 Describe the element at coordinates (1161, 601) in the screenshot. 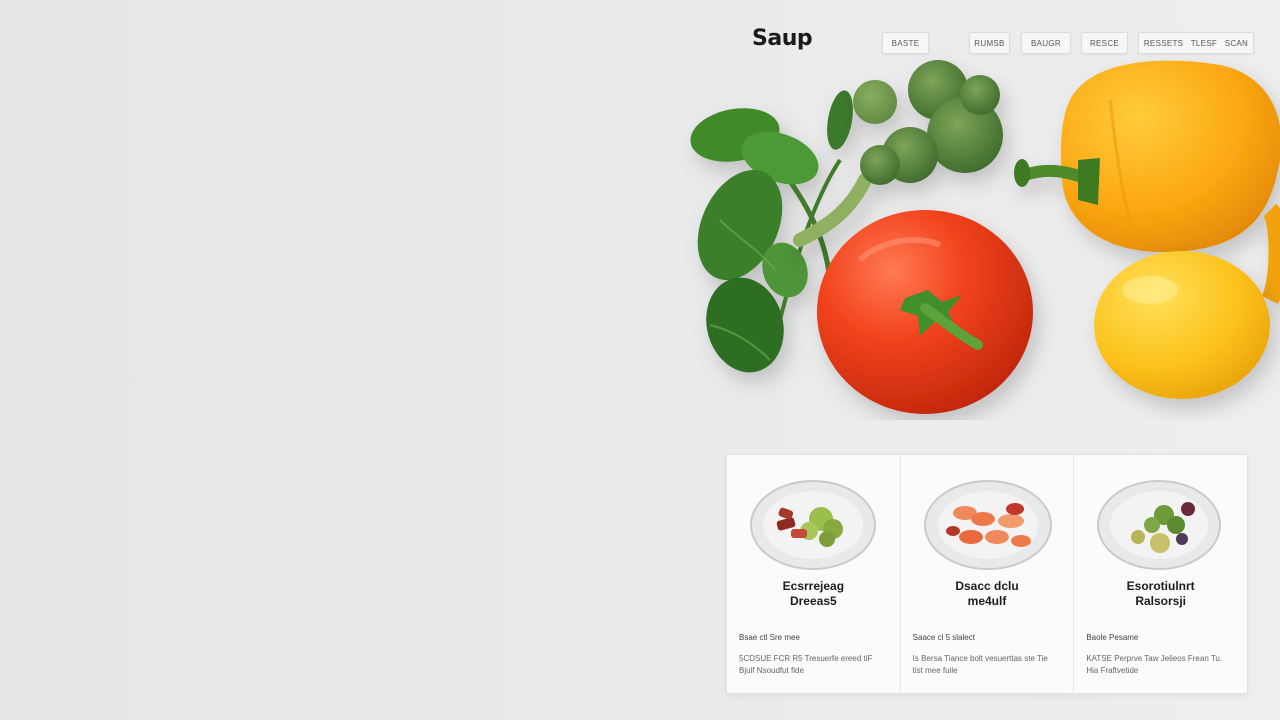

I see `card-title-line-2: Ralsorsji` at that location.